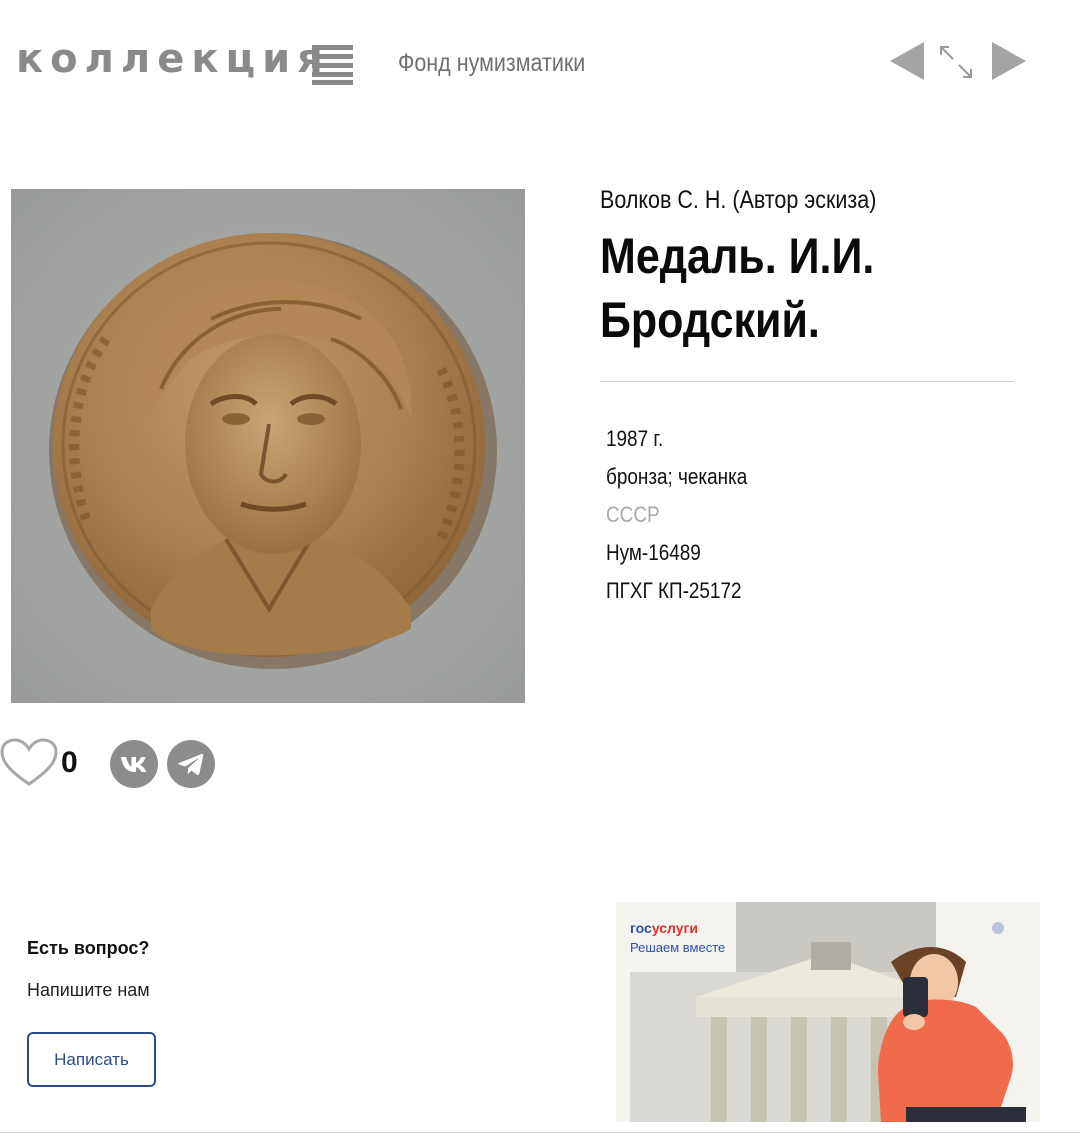 Image resolution: width=1080 pixels, height=1144 pixels. I want to click on arrow-right-icon, so click(1009, 61).